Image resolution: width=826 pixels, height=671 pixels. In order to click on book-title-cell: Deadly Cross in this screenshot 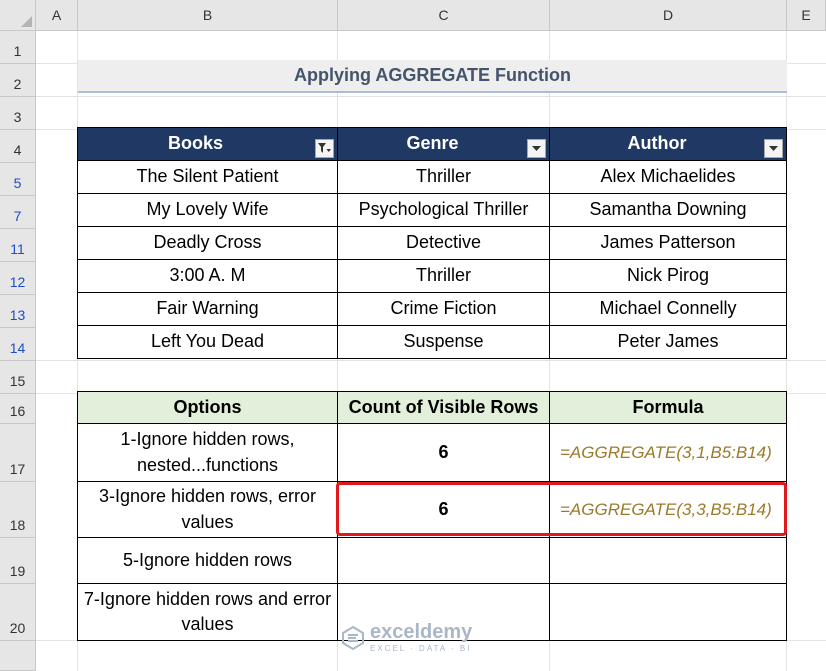, I will do `click(207, 243)`.